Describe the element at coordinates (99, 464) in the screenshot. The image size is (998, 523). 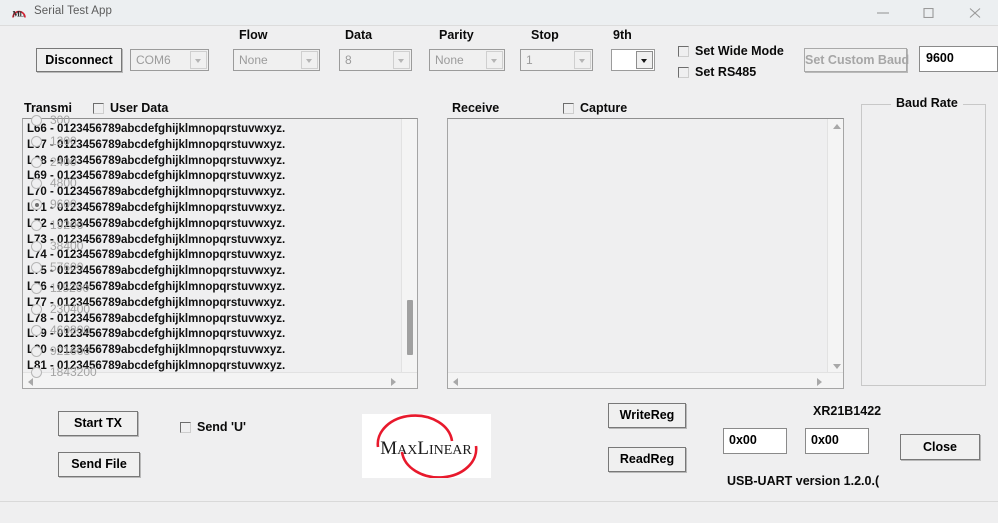
I see `send-file-button: Send File` at that location.